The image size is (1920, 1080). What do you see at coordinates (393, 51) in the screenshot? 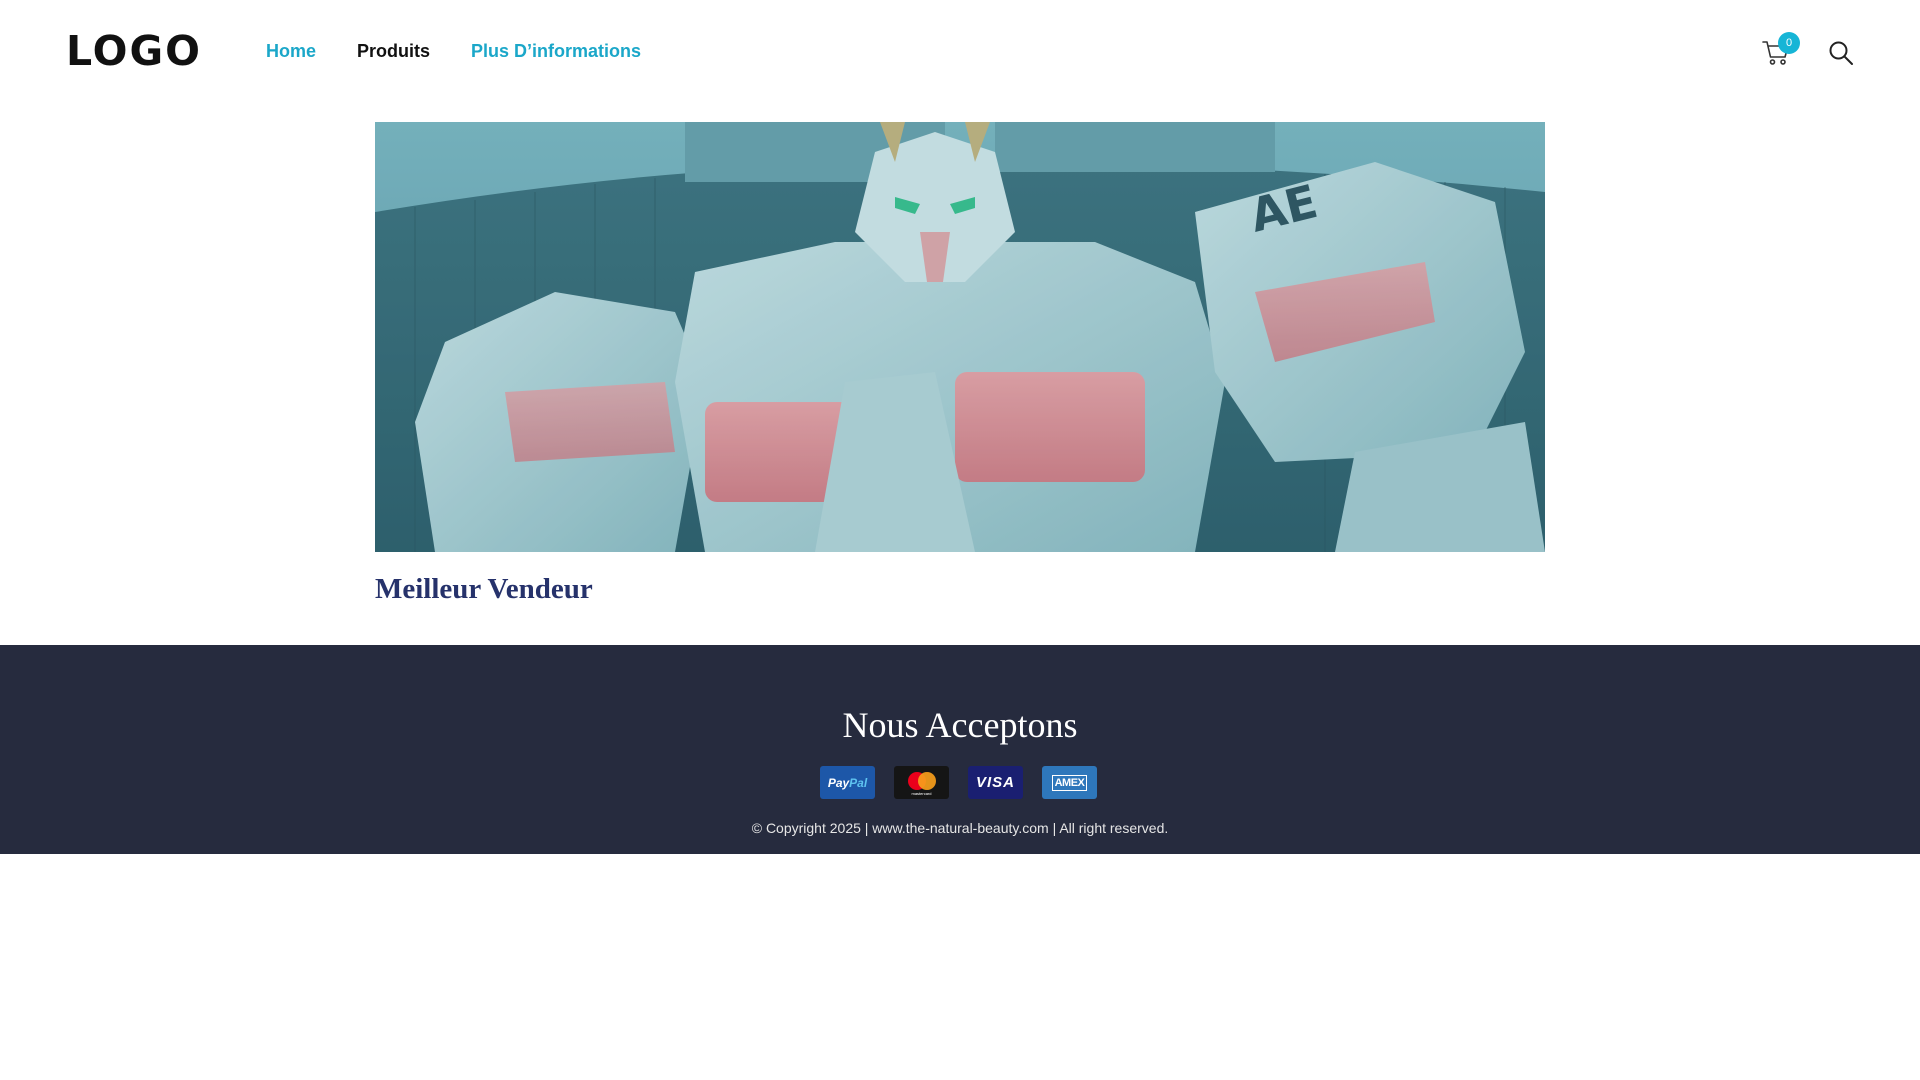
I see `nav-link-produits: Produits` at bounding box center [393, 51].